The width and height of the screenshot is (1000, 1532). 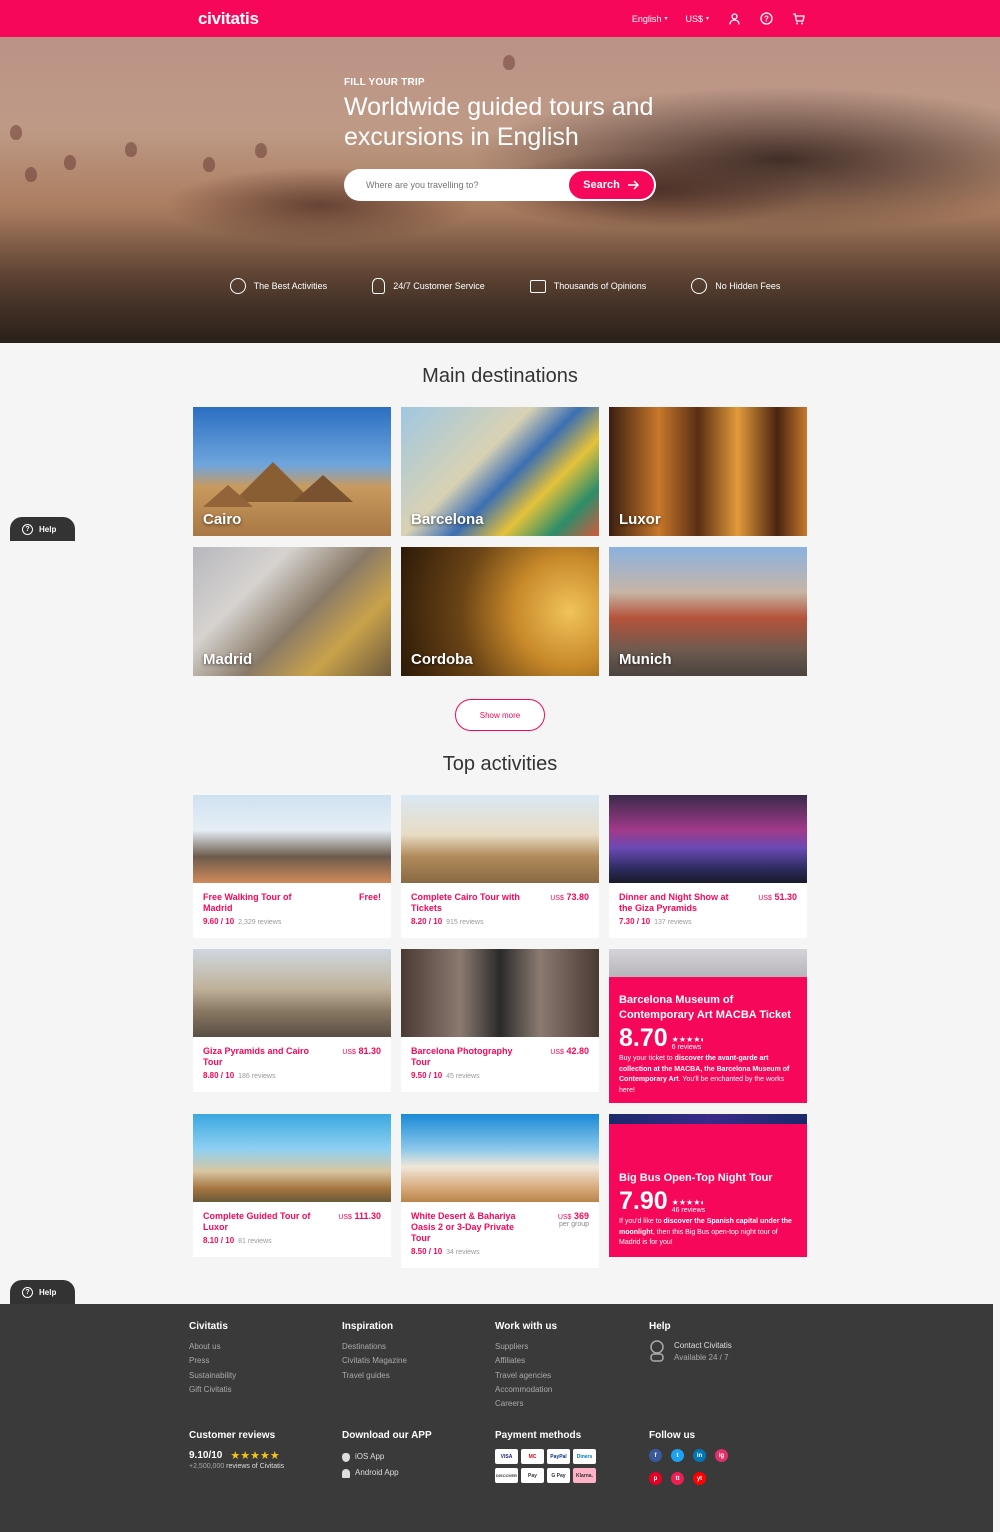 I want to click on price-value: Free!, so click(x=369, y=897).